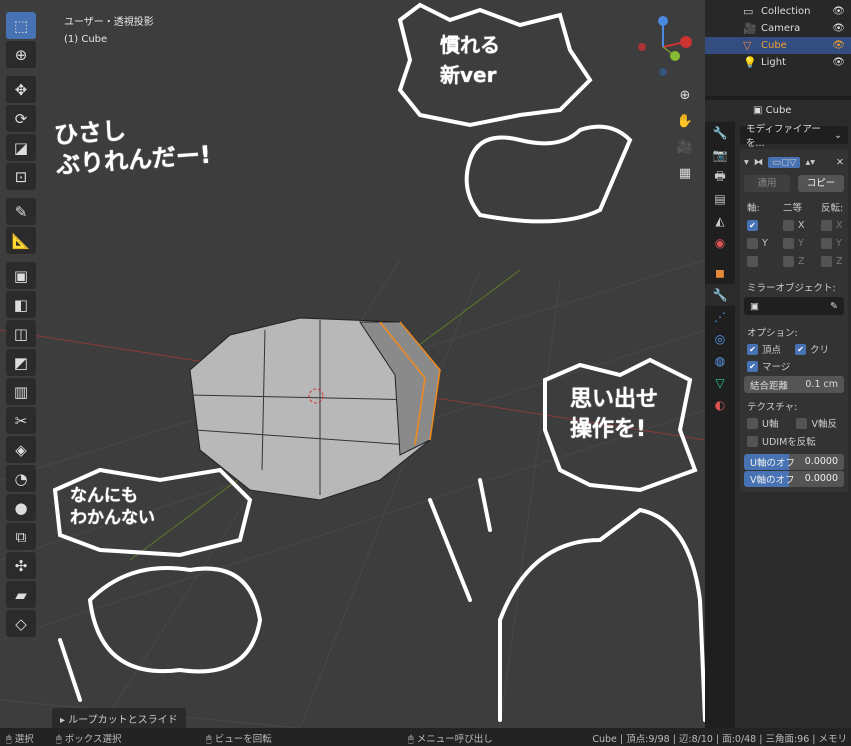  What do you see at coordinates (21, 25) in the screenshot?
I see `select-box-tool-icon: ⬚` at bounding box center [21, 25].